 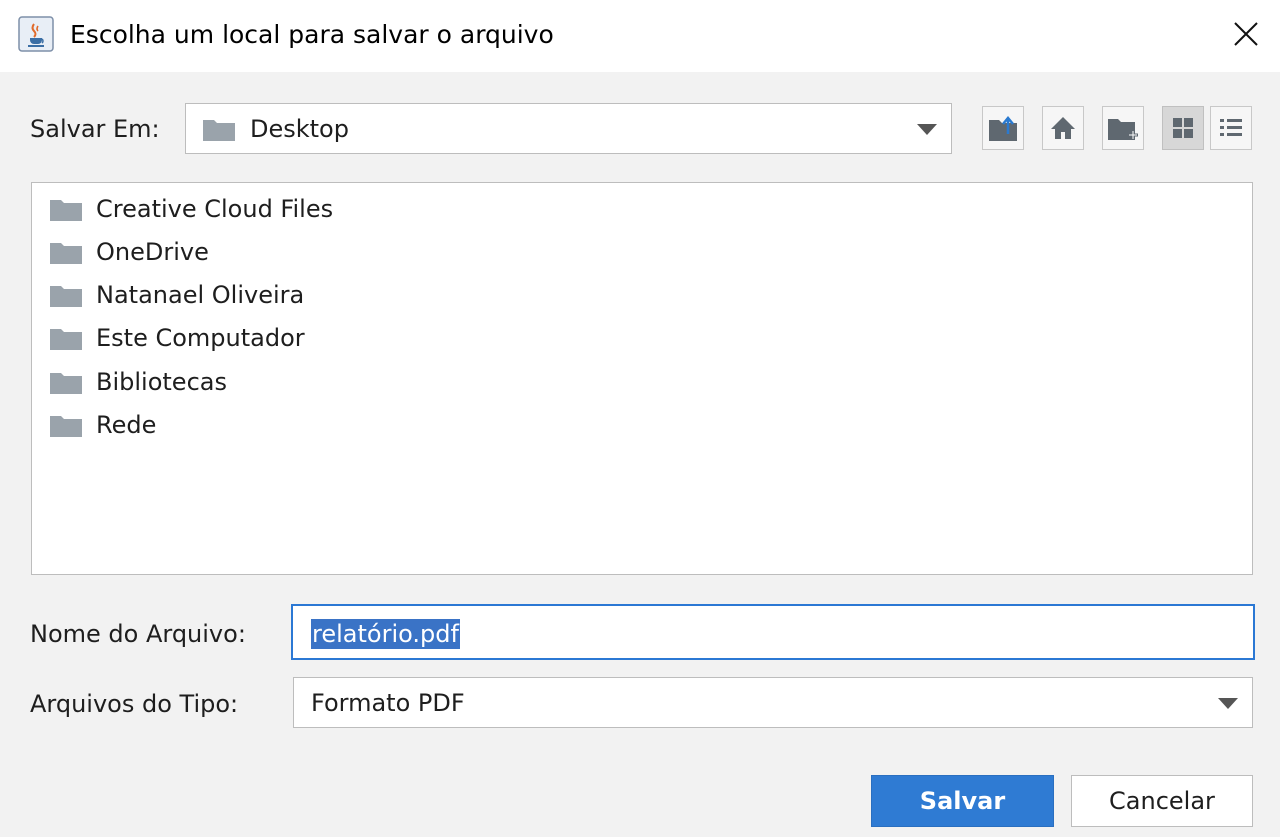 I want to click on up-one-level-button, so click(x=1003, y=128).